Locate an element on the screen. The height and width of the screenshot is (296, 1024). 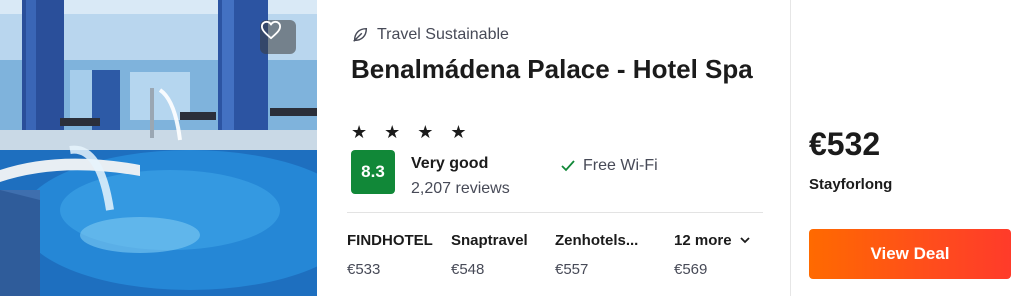
travel-sustainable-label: Travel Sustainable is located at coordinates (443, 34).